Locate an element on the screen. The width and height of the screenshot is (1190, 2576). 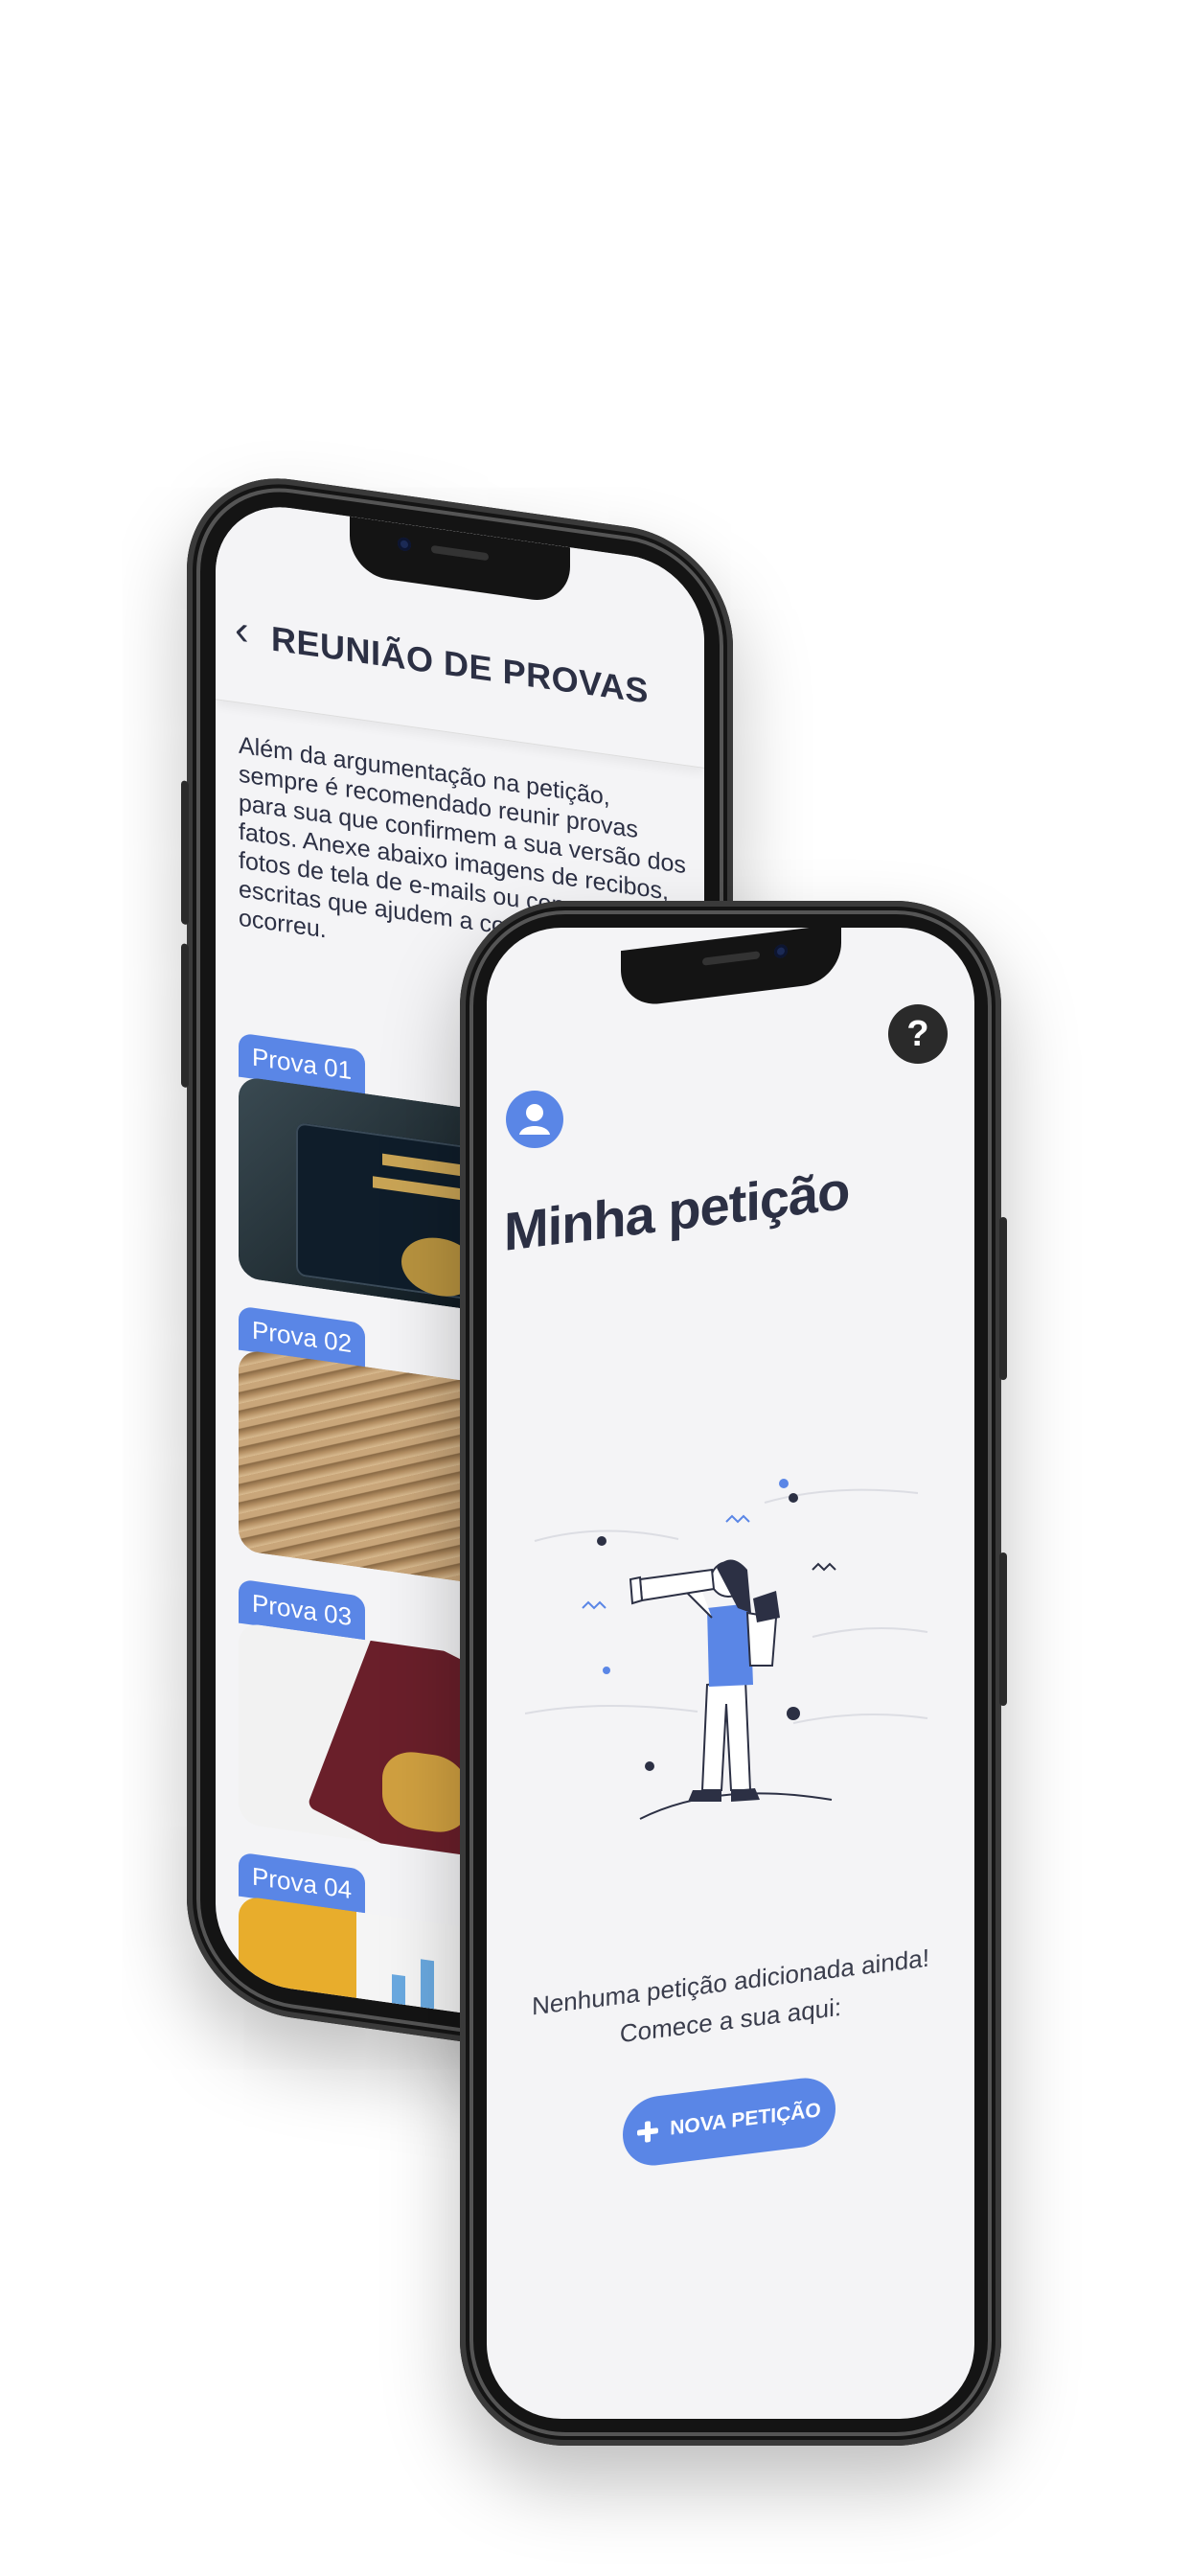
page-title: Minha petição is located at coordinates (677, 1210).